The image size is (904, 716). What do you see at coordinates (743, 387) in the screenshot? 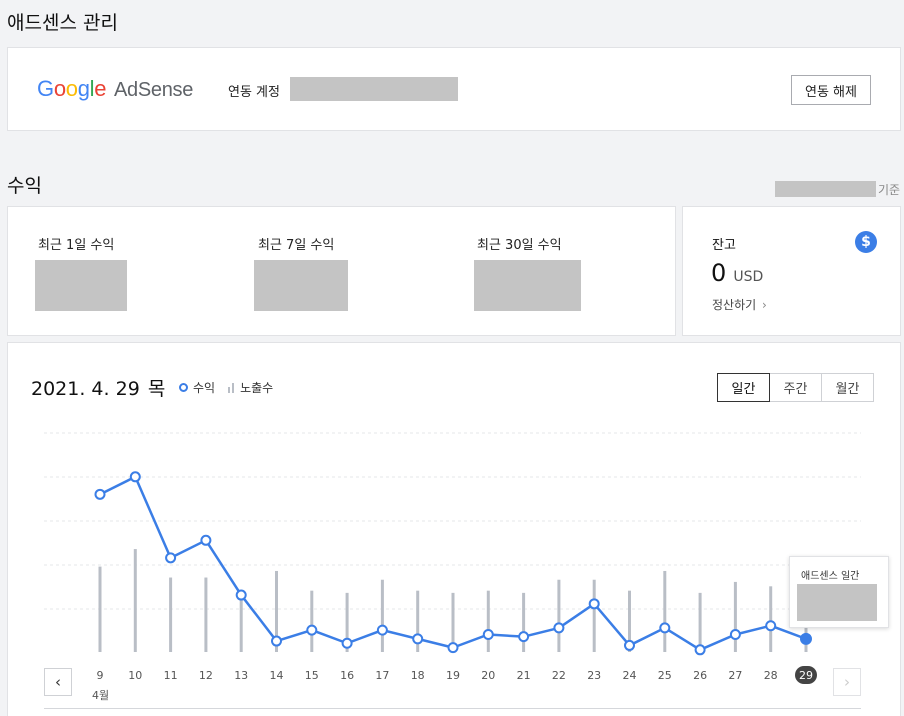
I see `tab-daily: 일간` at bounding box center [743, 387].